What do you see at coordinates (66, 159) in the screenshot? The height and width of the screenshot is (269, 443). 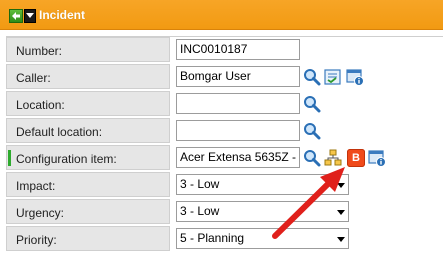 I see `configuration-item-label: Configuration item:` at bounding box center [66, 159].